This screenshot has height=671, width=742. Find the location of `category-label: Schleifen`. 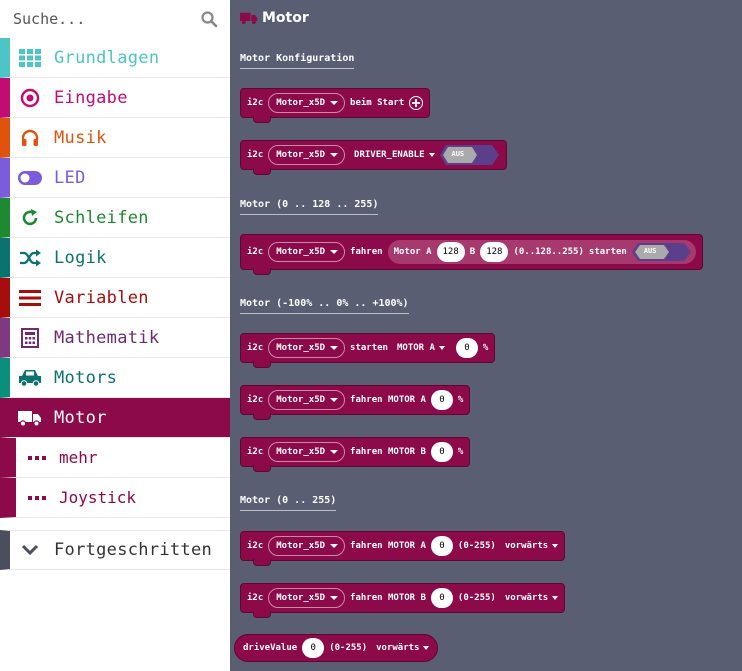

category-label: Schleifen is located at coordinates (101, 217).